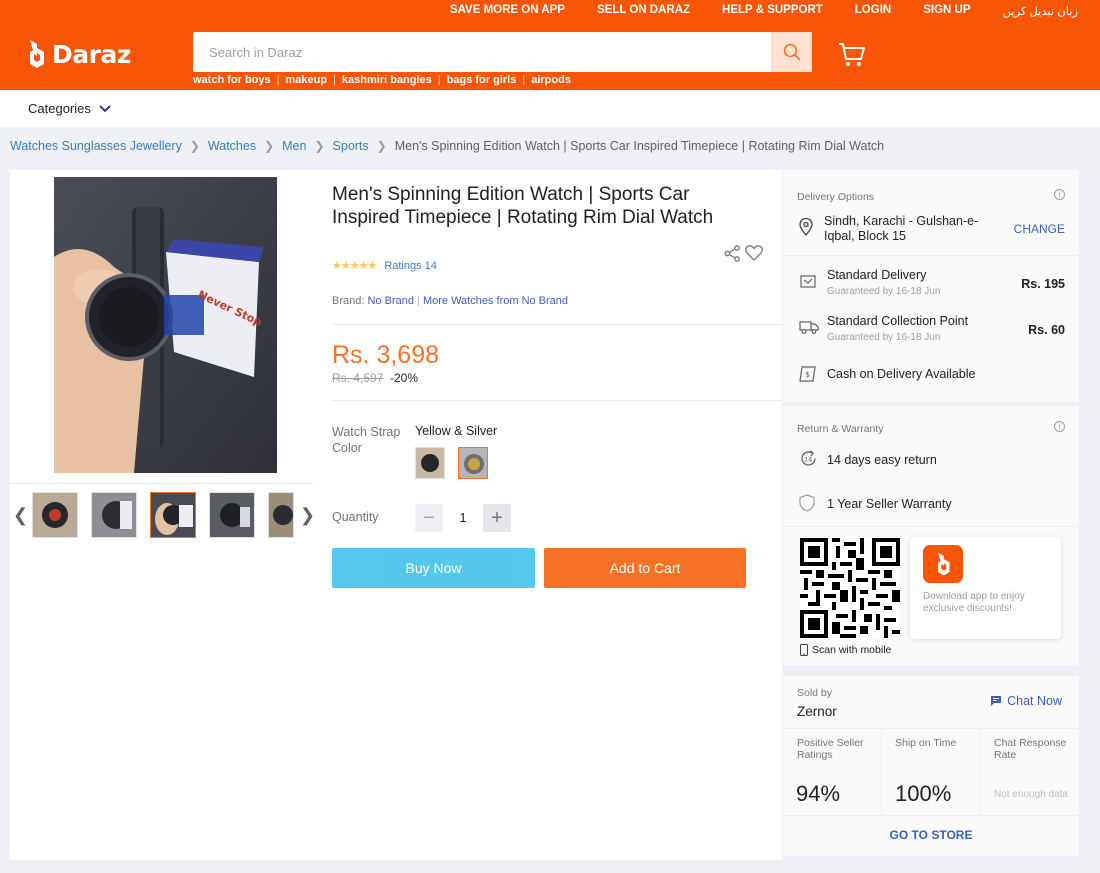 The height and width of the screenshot is (873, 1100). I want to click on daraz-logo: Daraz, so click(78, 54).